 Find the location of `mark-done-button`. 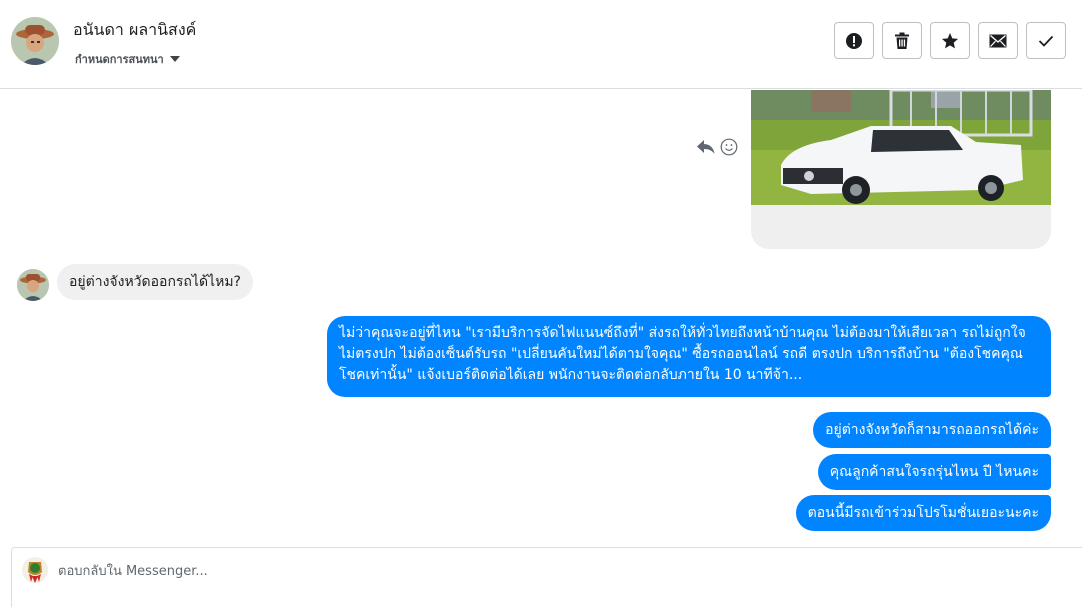

mark-done-button is located at coordinates (1046, 40).